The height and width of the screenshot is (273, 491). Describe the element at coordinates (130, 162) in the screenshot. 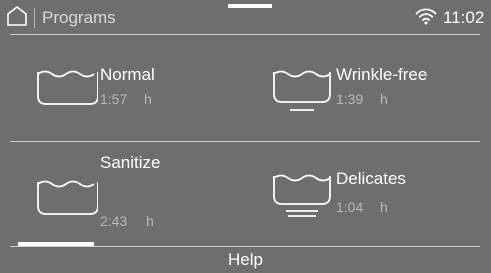

I see `program-name: Sanitize` at that location.